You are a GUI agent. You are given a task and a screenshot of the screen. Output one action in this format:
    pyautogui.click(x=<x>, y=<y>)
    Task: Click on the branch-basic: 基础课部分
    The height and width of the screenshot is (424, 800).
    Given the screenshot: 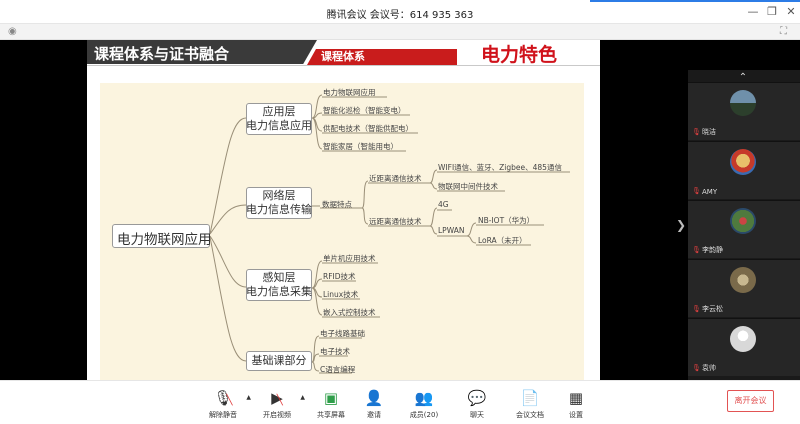 What is the action you would take?
    pyautogui.click(x=279, y=360)
    